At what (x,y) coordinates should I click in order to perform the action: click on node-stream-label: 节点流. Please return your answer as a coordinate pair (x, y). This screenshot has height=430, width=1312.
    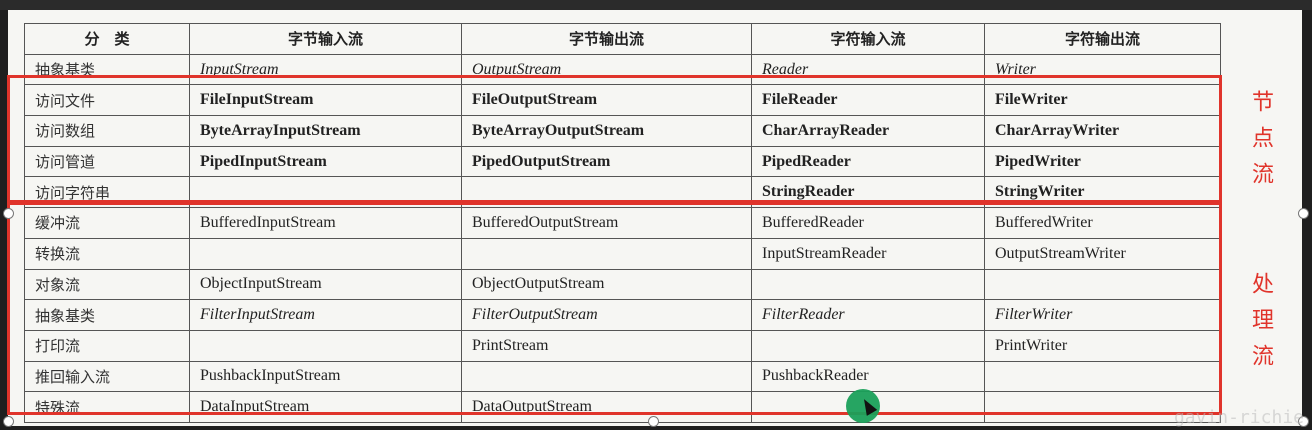
    Looking at the image, I should click on (1260, 144).